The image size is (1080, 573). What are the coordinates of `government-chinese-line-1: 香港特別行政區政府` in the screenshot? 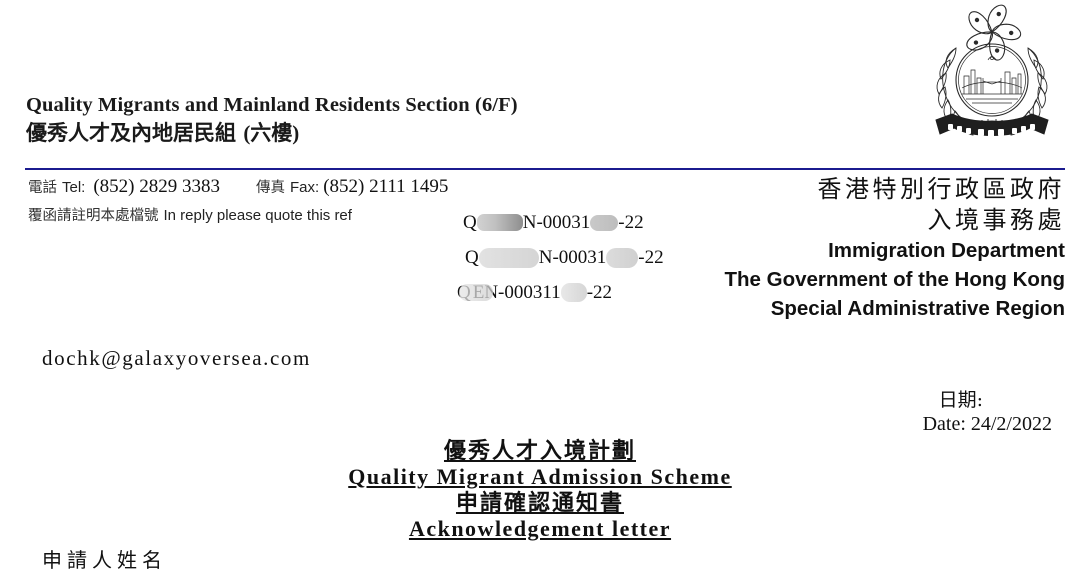 It's located at (941, 189).